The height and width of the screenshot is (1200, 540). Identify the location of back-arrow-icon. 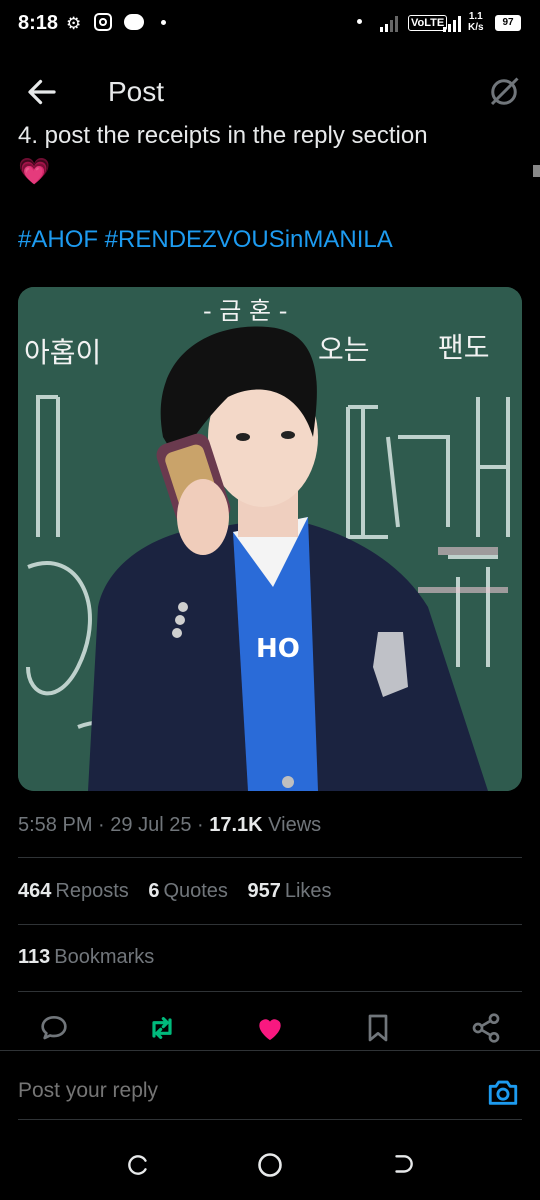
(42, 92).